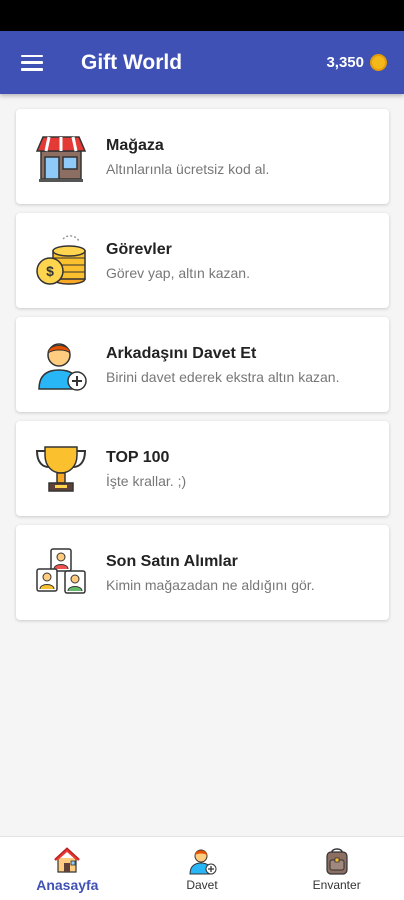 Image resolution: width=404 pixels, height=900 pixels. I want to click on nav-label: Envanter, so click(336, 884).